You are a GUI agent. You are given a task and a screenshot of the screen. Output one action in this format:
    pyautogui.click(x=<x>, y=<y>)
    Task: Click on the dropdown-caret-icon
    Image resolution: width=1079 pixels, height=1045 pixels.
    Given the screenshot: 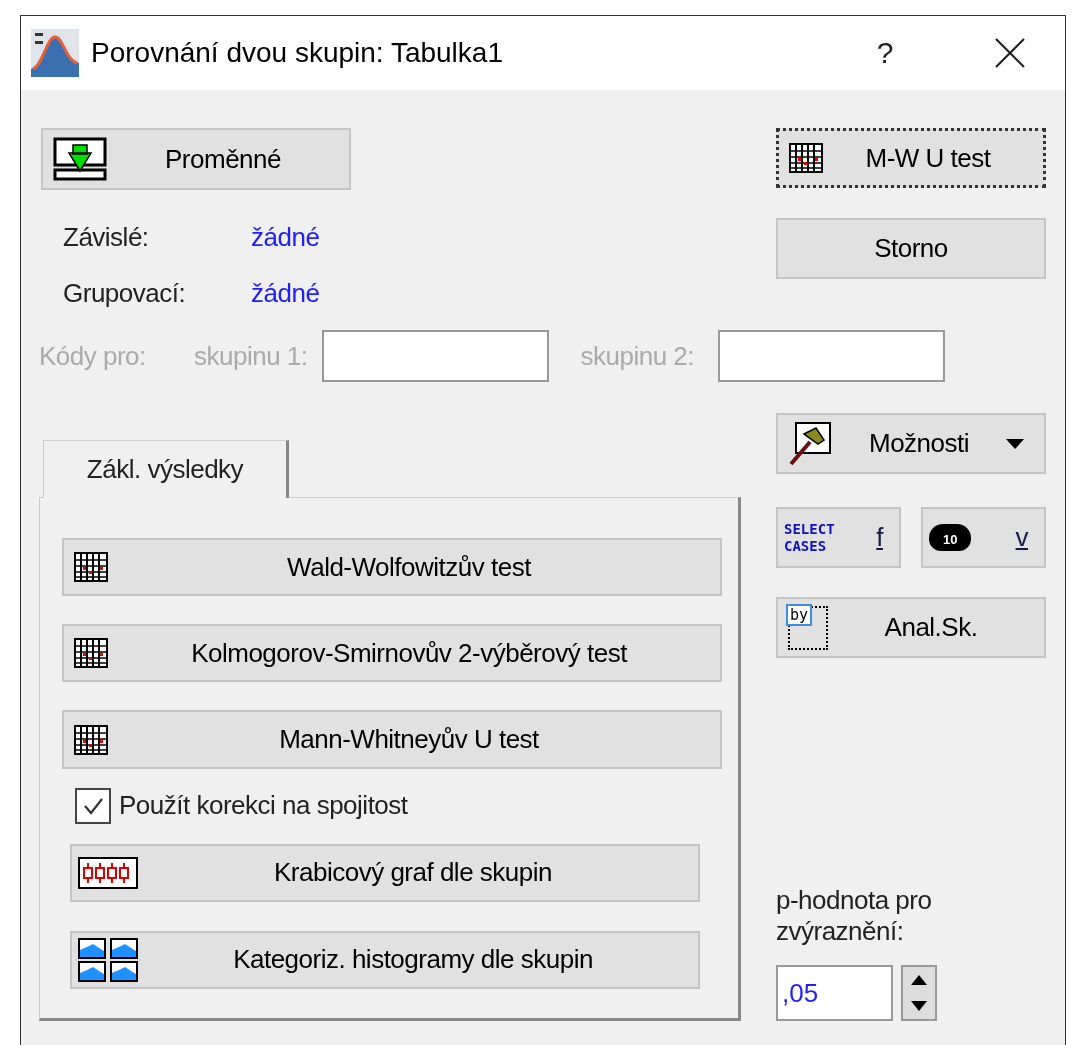 What is the action you would take?
    pyautogui.click(x=1015, y=443)
    